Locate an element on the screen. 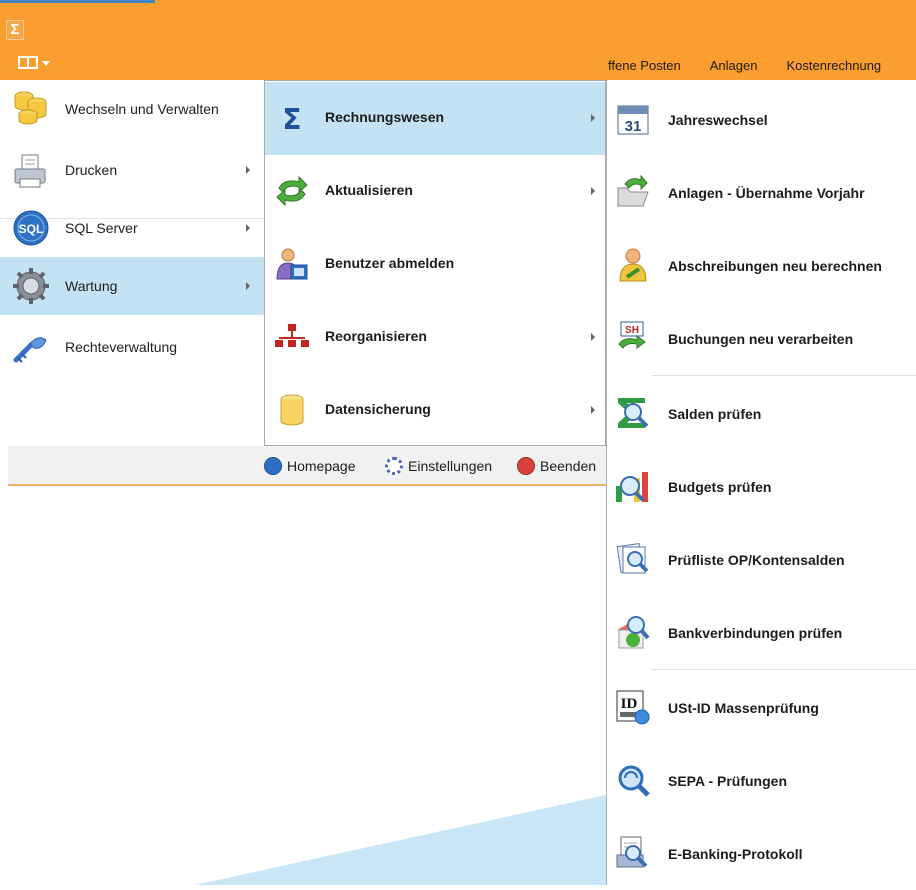  application-menu-button is located at coordinates (34, 63).